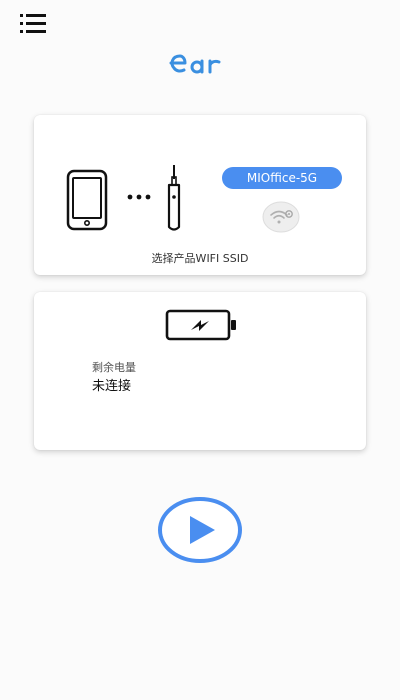 The height and width of the screenshot is (700, 400). I want to click on battery-level-label: 剩余电量, so click(114, 367).